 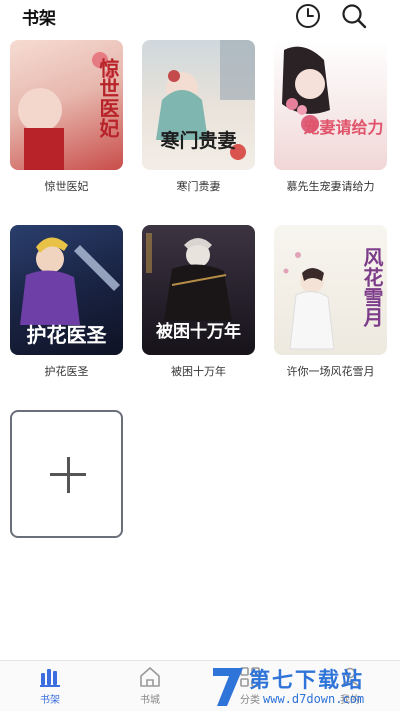 What do you see at coordinates (354, 16) in the screenshot?
I see `search-icon` at bounding box center [354, 16].